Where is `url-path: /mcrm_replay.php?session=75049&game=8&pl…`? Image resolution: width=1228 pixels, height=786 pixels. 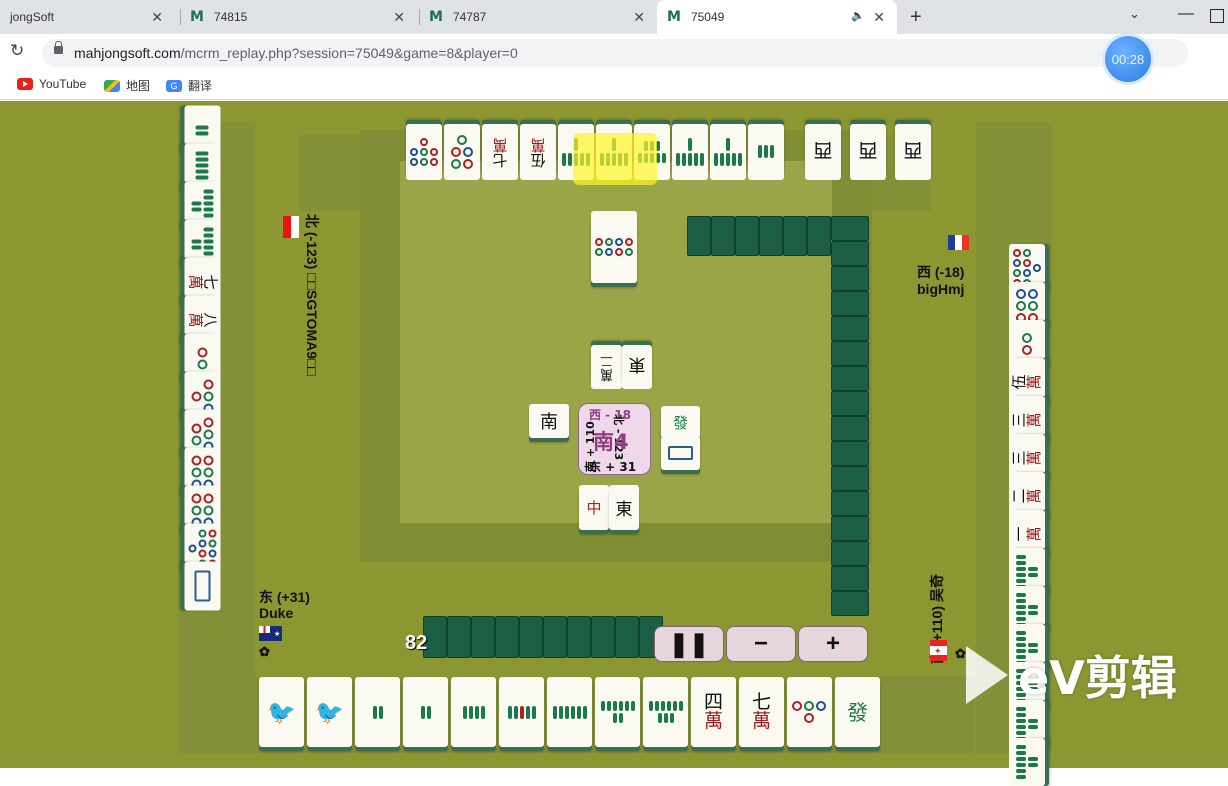
url-path: /mcrm_replay.php?session=75049&game=8&pl… is located at coordinates (349, 53).